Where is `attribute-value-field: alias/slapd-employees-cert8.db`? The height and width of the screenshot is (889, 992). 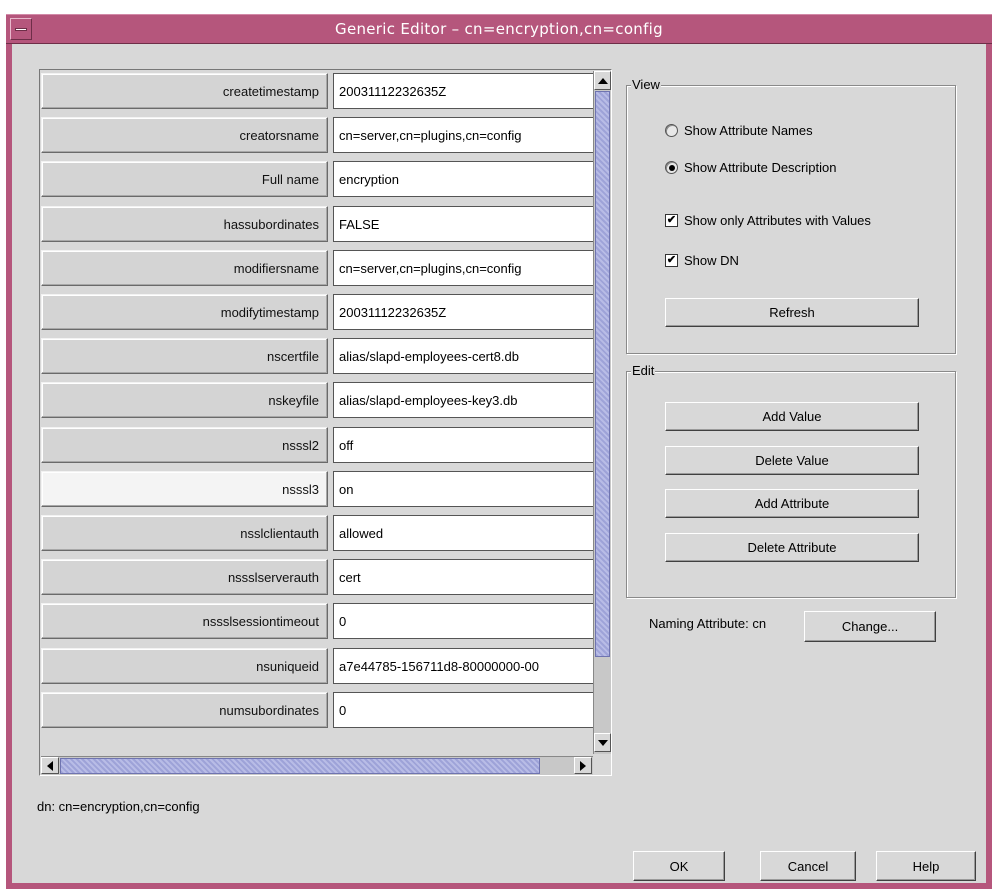
attribute-value-field: alias/slapd-employees-cert8.db is located at coordinates (463, 356).